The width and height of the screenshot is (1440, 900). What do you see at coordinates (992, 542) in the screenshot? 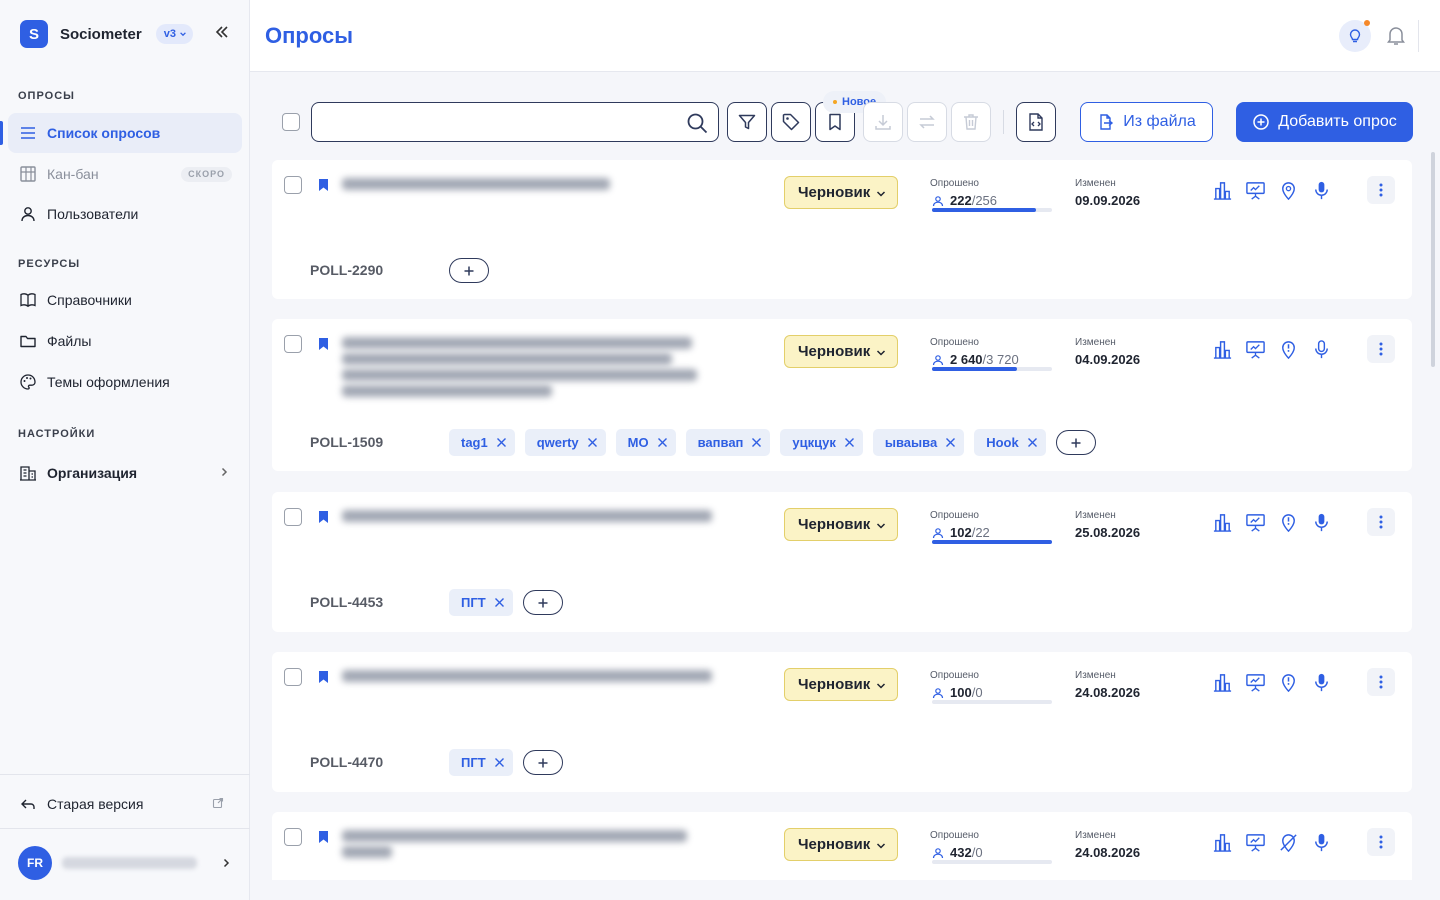
I see `progress-bar` at bounding box center [992, 542].